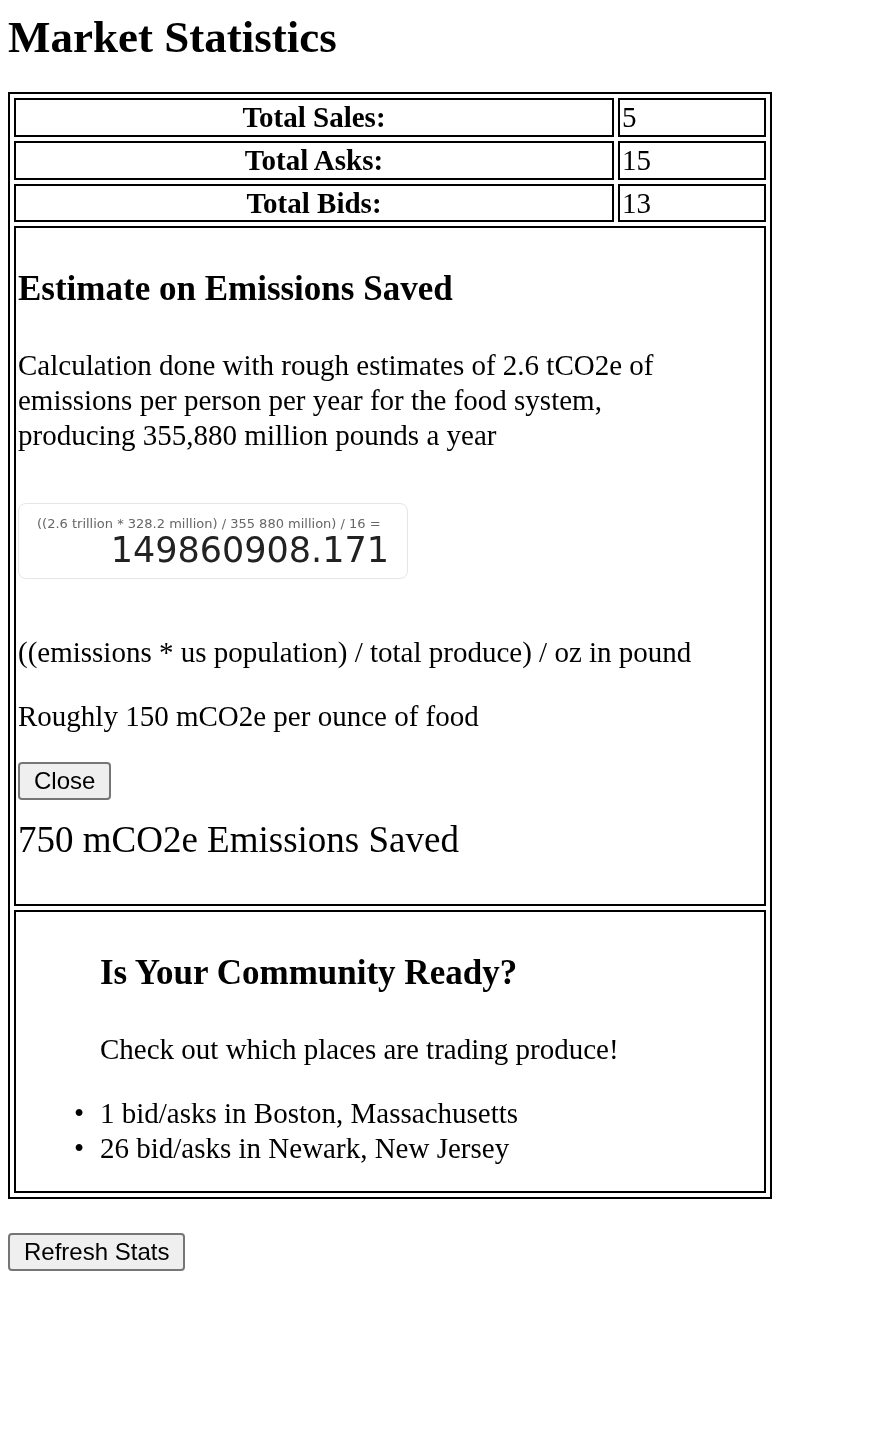 The image size is (870, 1444). What do you see at coordinates (309, 973) in the screenshot?
I see `section-heading: Is Your Community Ready?` at bounding box center [309, 973].